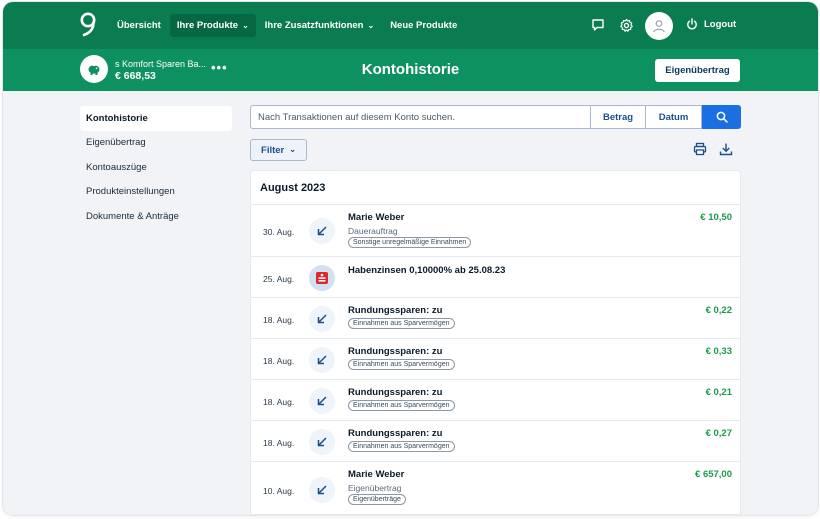 Image resolution: width=820 pixels, height=519 pixels. What do you see at coordinates (427, 270) in the screenshot?
I see `transaction-title: Habenzinsen 0,10000% ab 25.08.23` at bounding box center [427, 270].